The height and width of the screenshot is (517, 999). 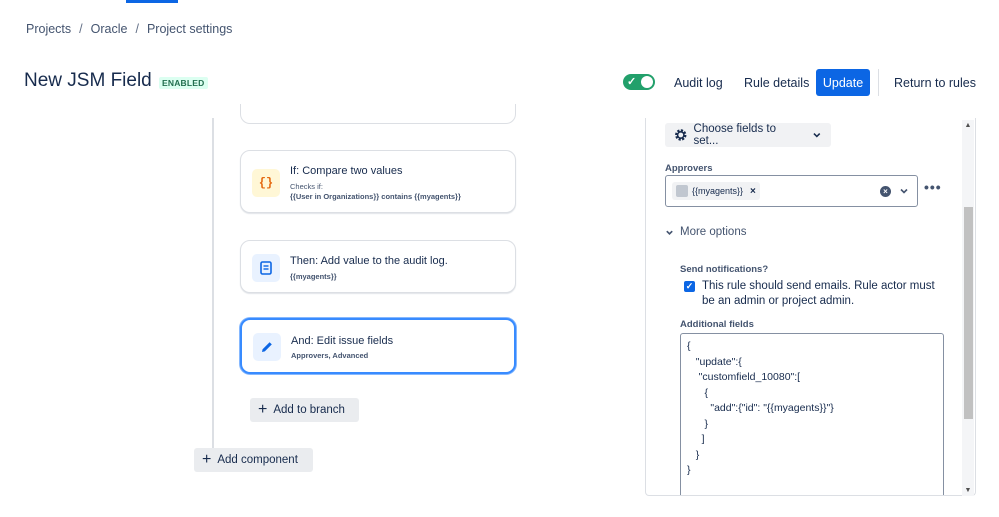 I want to click on more-options-toggle: More options, so click(x=705, y=232).